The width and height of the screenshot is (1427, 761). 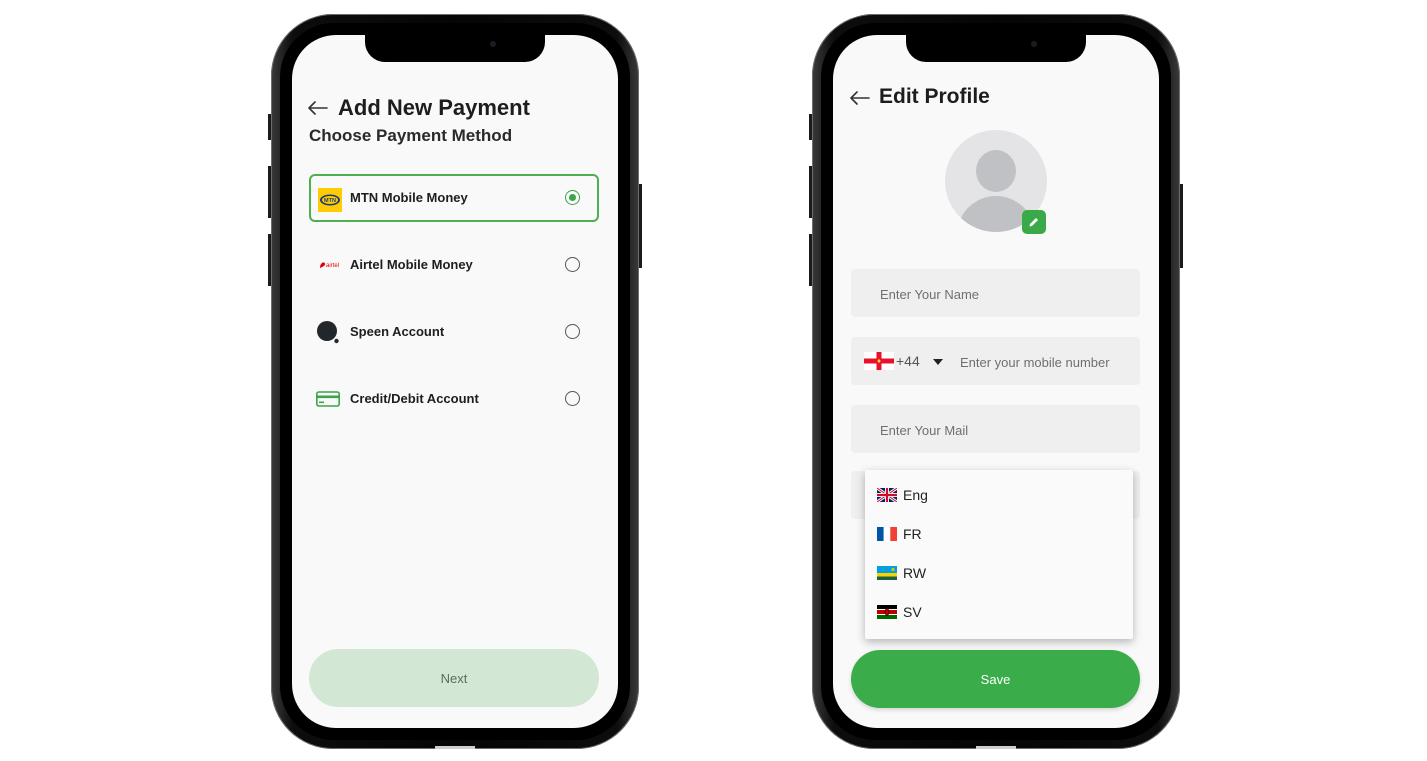 I want to click on name-placeholder: Enter Your Name, so click(x=930, y=294).